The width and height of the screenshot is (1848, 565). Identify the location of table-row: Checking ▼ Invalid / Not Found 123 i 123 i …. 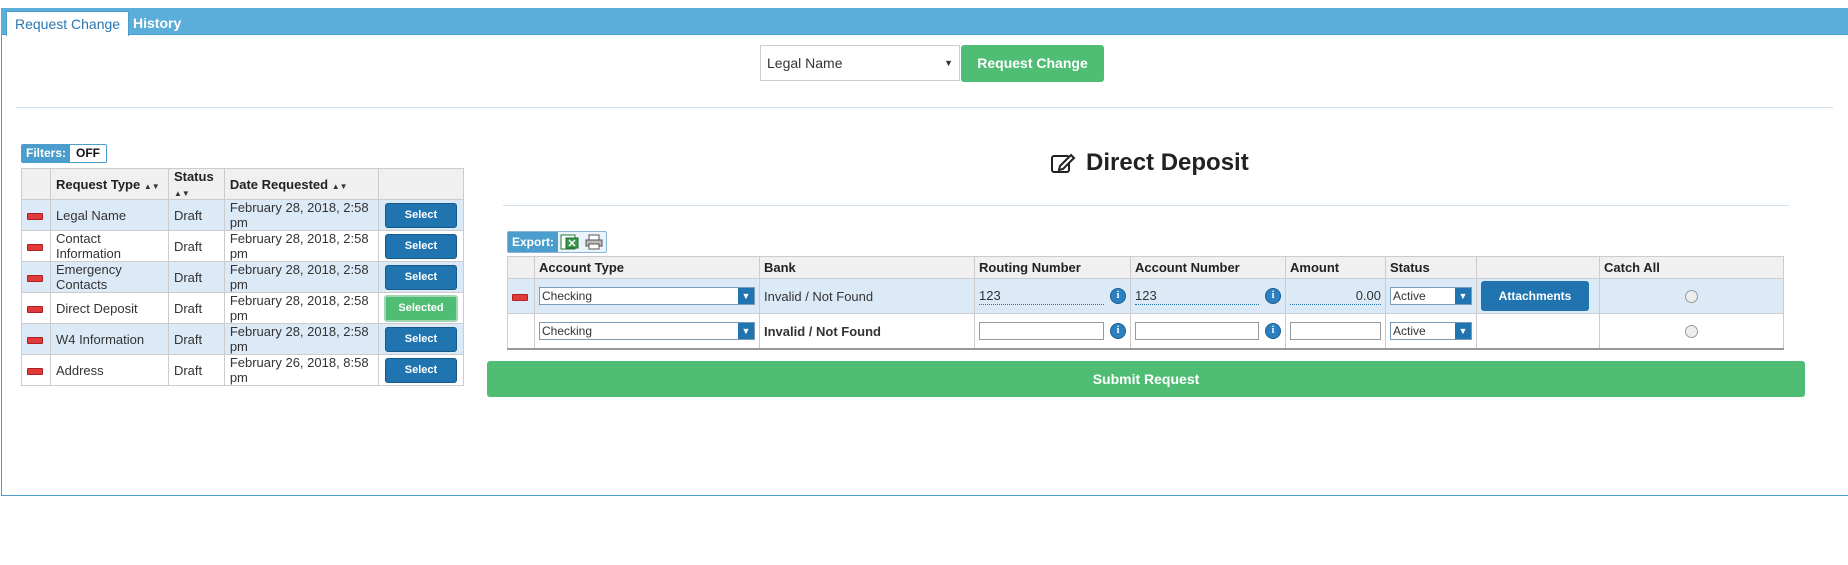
(1145, 296).